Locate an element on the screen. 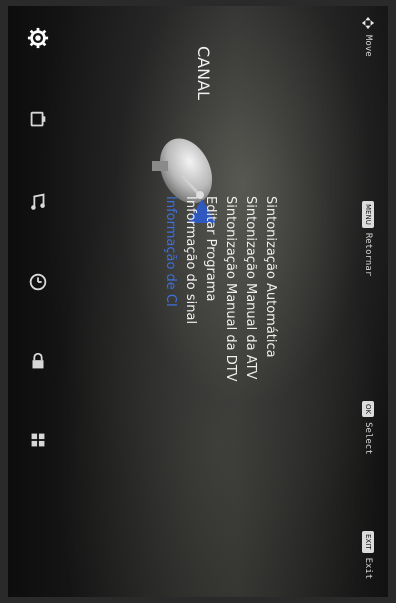 The image size is (396, 603). hint-menu: MENU Retornar is located at coordinates (368, 238).